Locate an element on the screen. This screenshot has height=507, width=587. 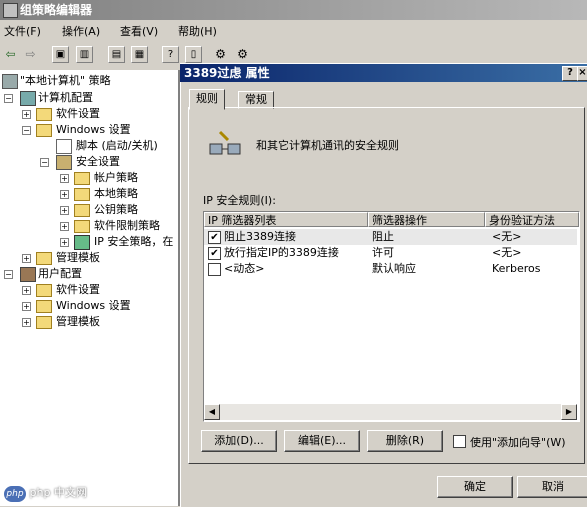
menu-help: 帮助(H) is located at coordinates (197, 31).